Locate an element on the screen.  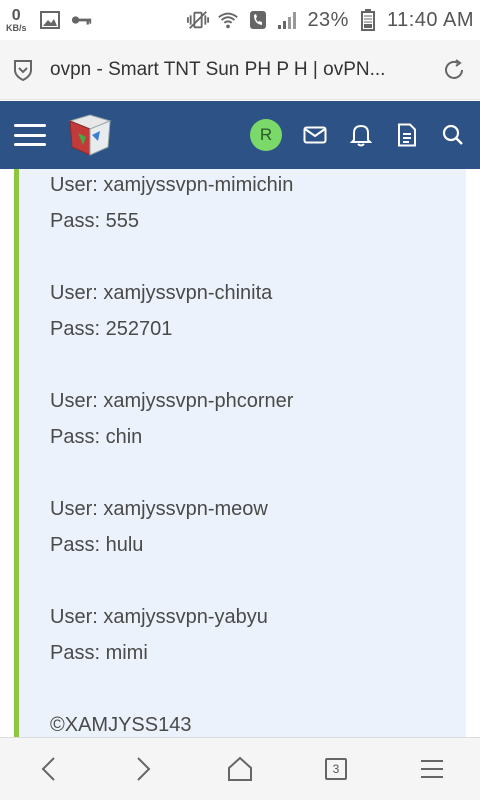
clock: 11:40 AM is located at coordinates (430, 19).